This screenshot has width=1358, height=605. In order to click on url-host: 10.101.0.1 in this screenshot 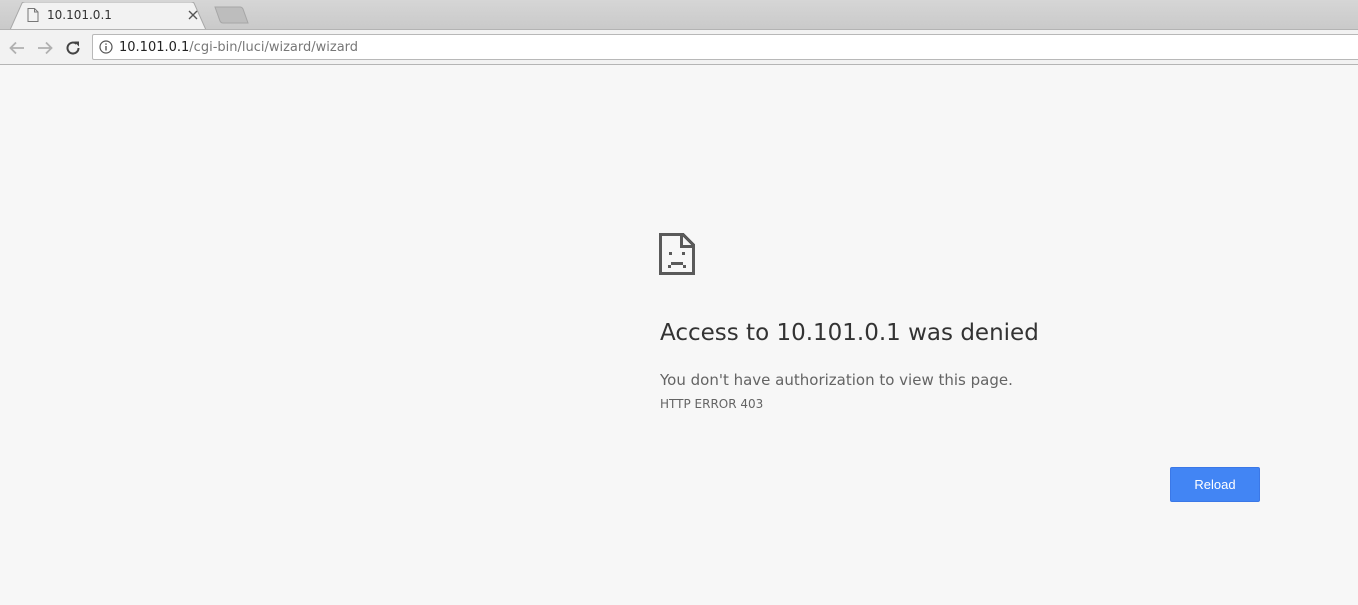, I will do `click(154, 47)`.